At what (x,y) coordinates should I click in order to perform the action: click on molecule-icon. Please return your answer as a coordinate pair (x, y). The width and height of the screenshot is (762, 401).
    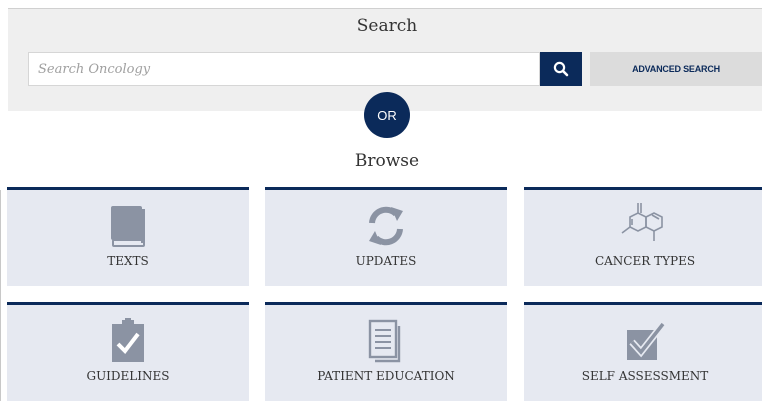
    Looking at the image, I should click on (642, 222).